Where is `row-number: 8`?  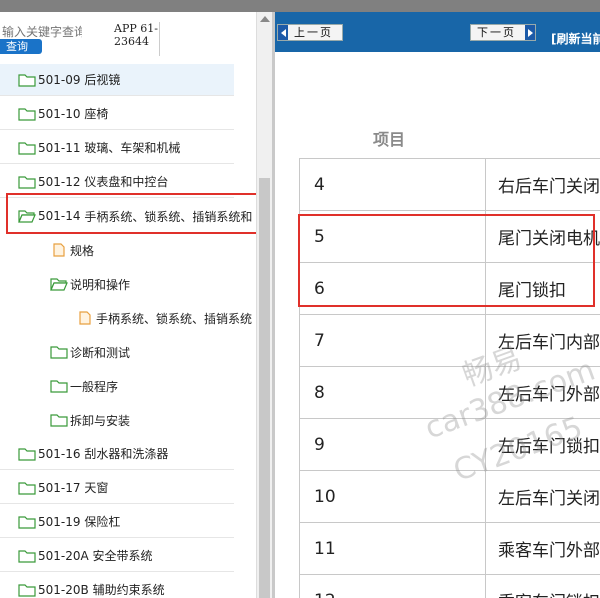
row-number: 8 is located at coordinates (392, 392).